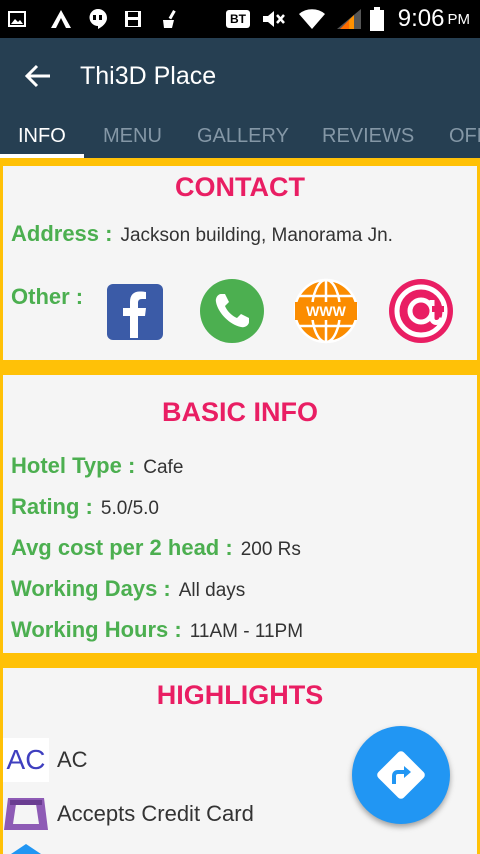  I want to click on basic-info-title: BASIC INFO, so click(239, 412).